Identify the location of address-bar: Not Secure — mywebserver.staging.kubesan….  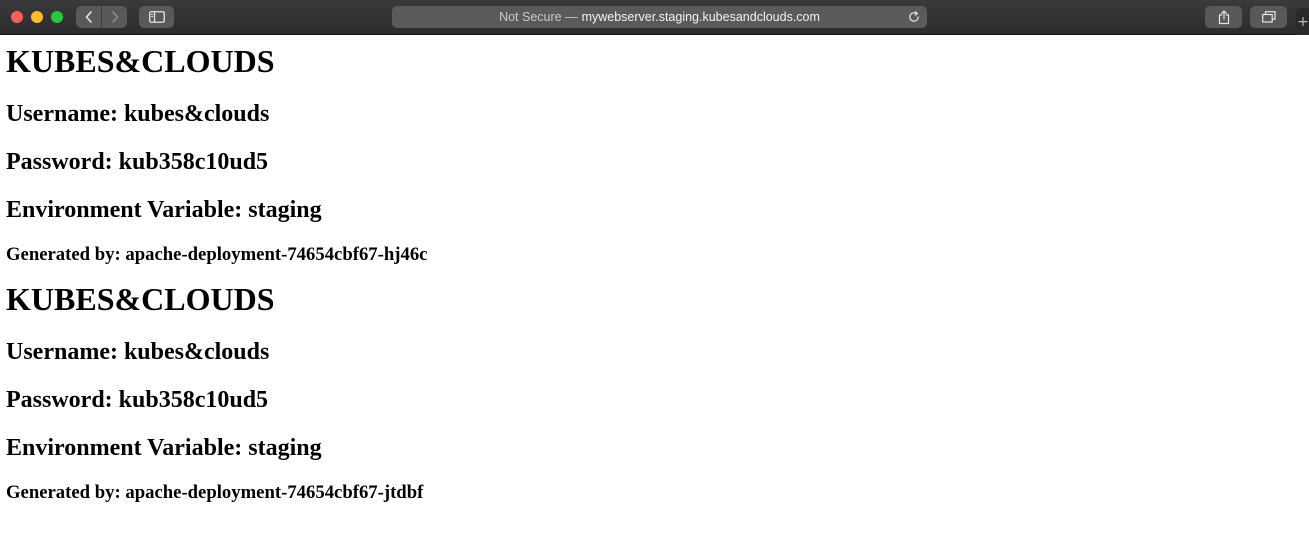
(659, 17).